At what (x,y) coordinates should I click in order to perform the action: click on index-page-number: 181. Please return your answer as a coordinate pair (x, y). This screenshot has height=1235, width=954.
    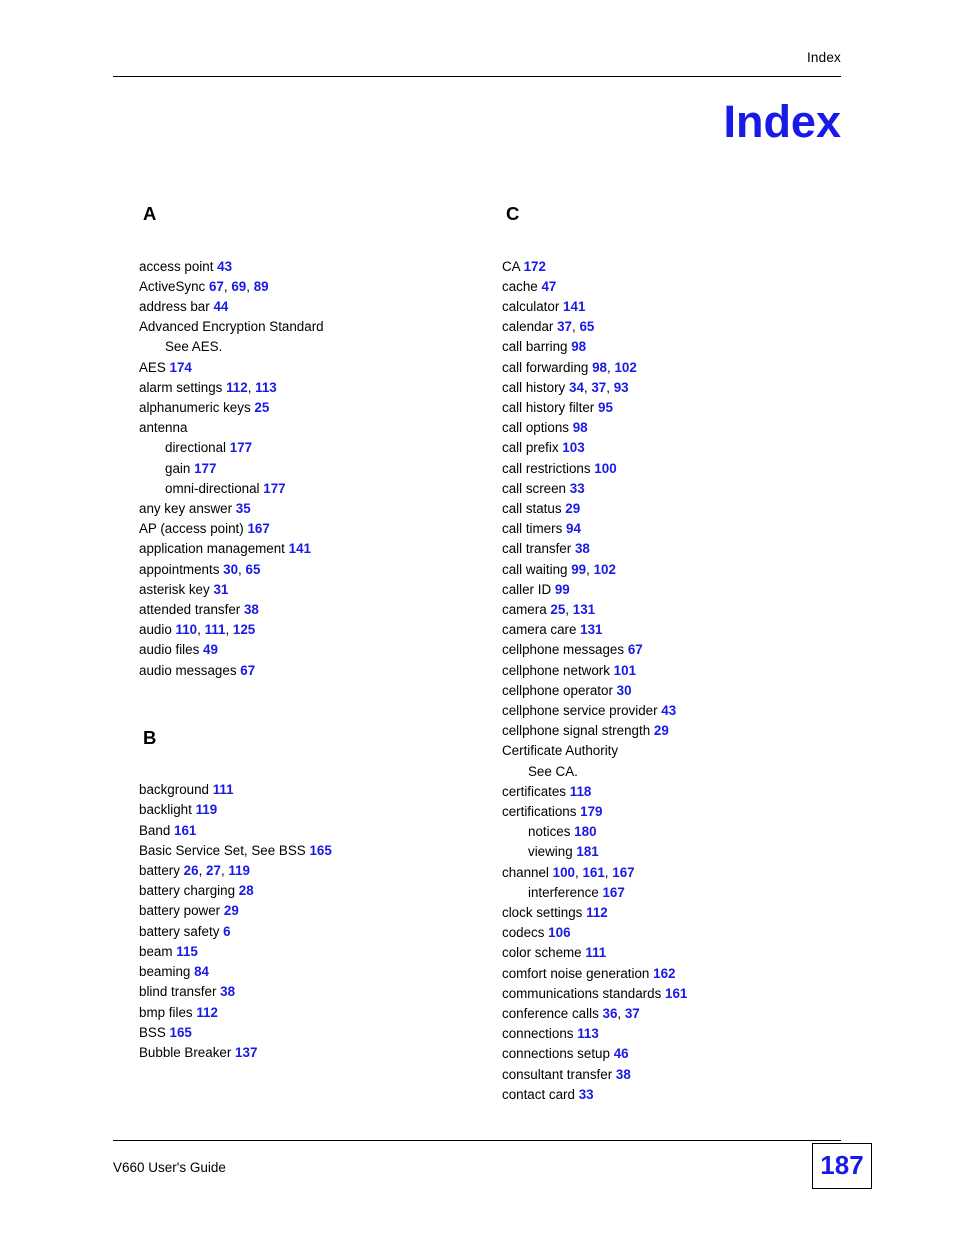
    Looking at the image, I should click on (587, 851).